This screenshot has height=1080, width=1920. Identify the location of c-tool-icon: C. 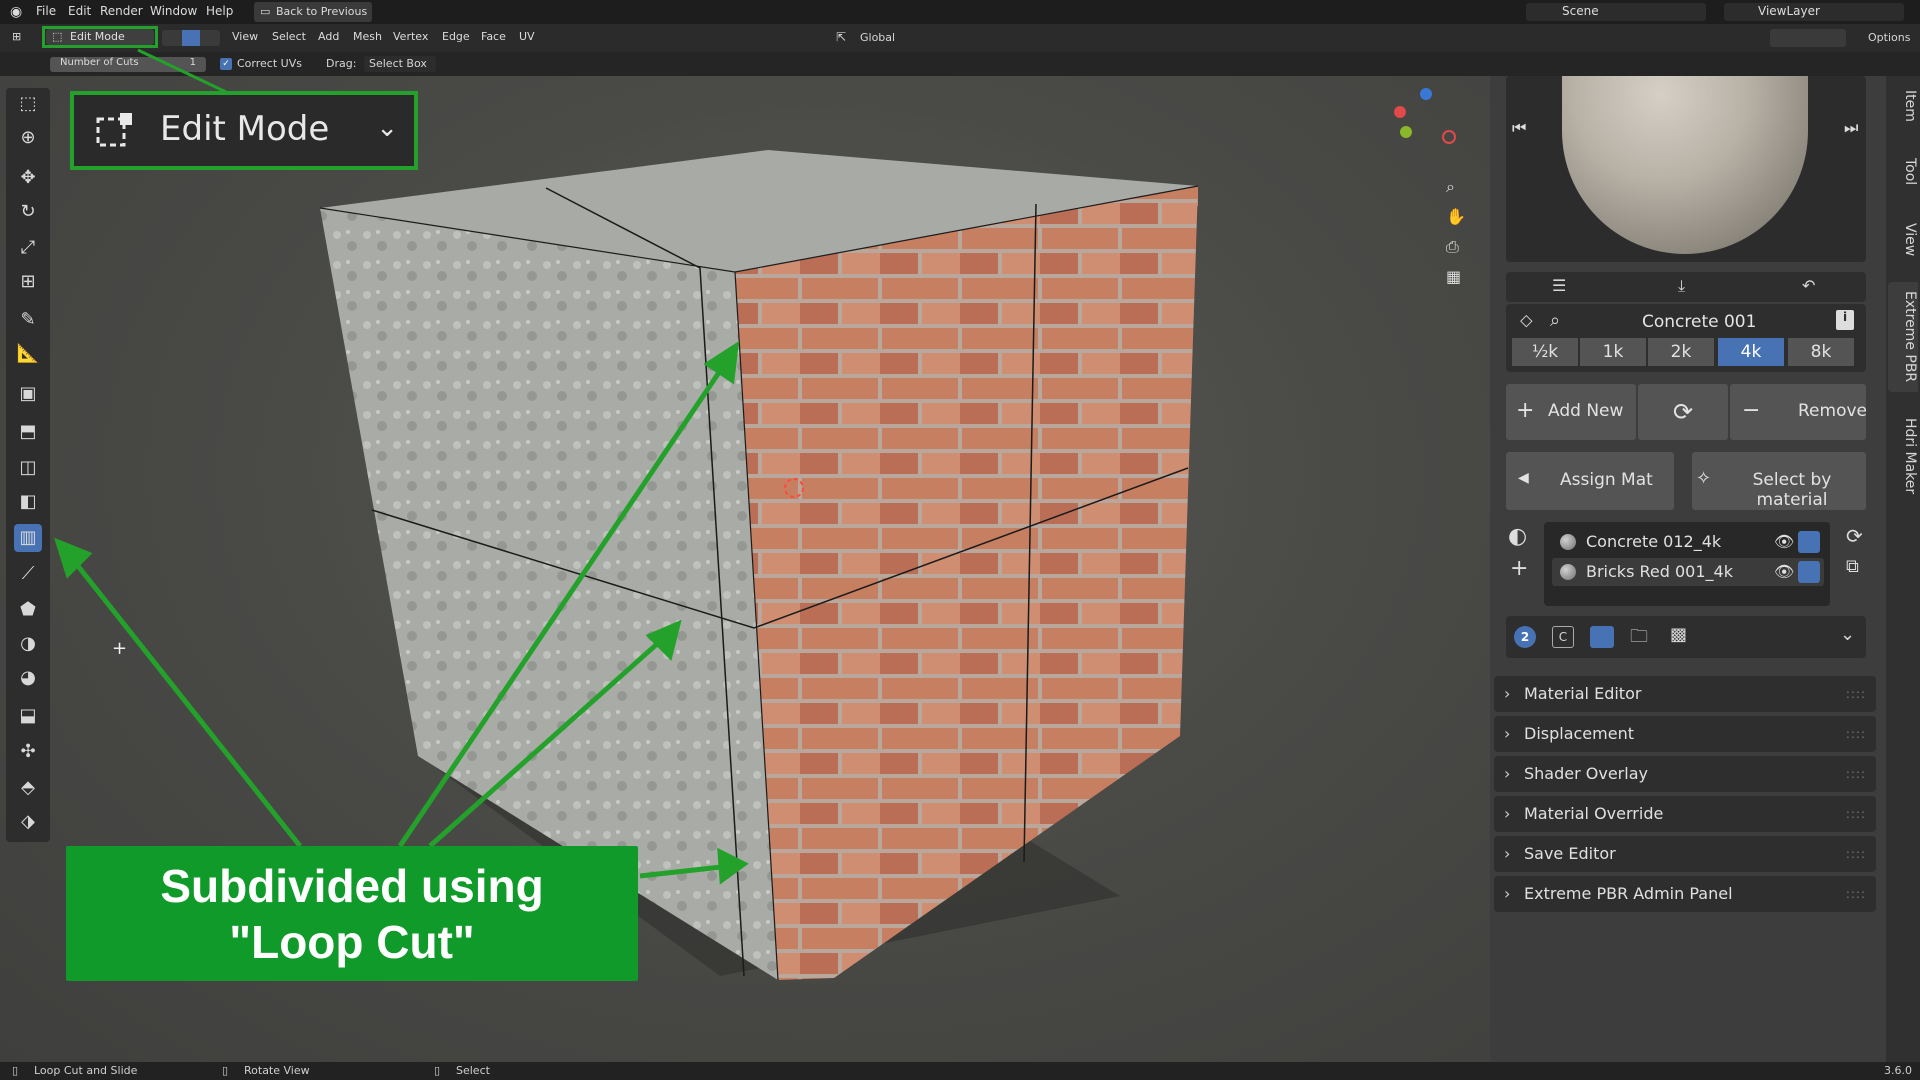
(1563, 637).